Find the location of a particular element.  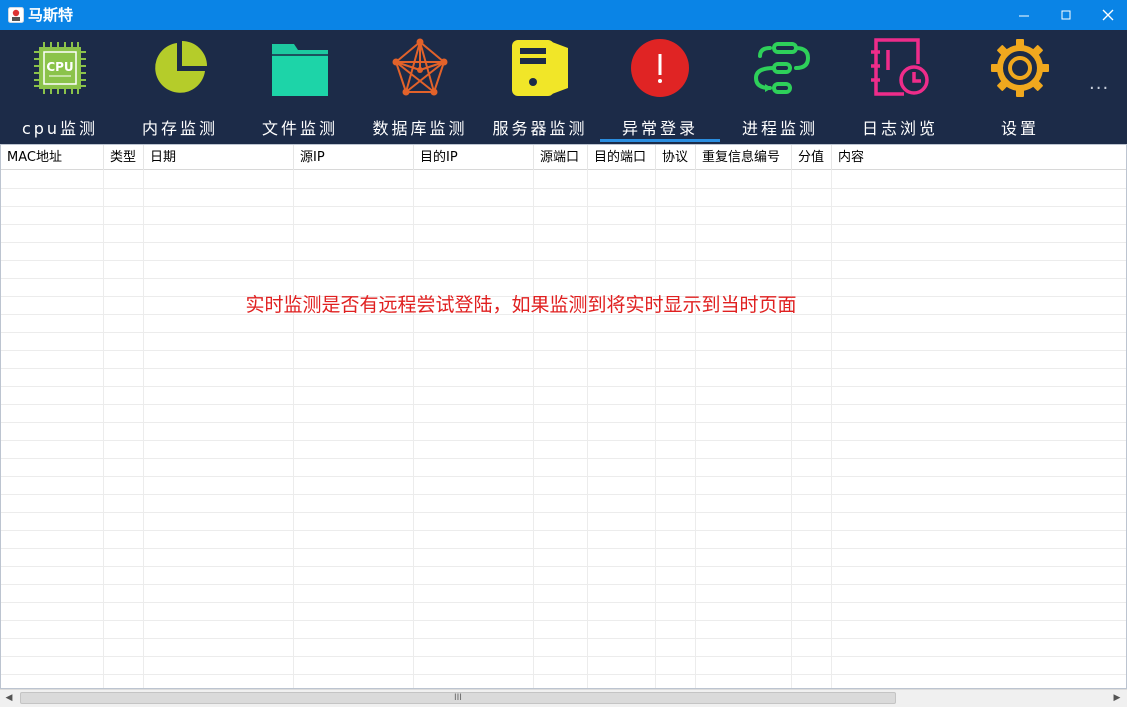

scroll-right-button: ▶ is located at coordinates (1117, 698).